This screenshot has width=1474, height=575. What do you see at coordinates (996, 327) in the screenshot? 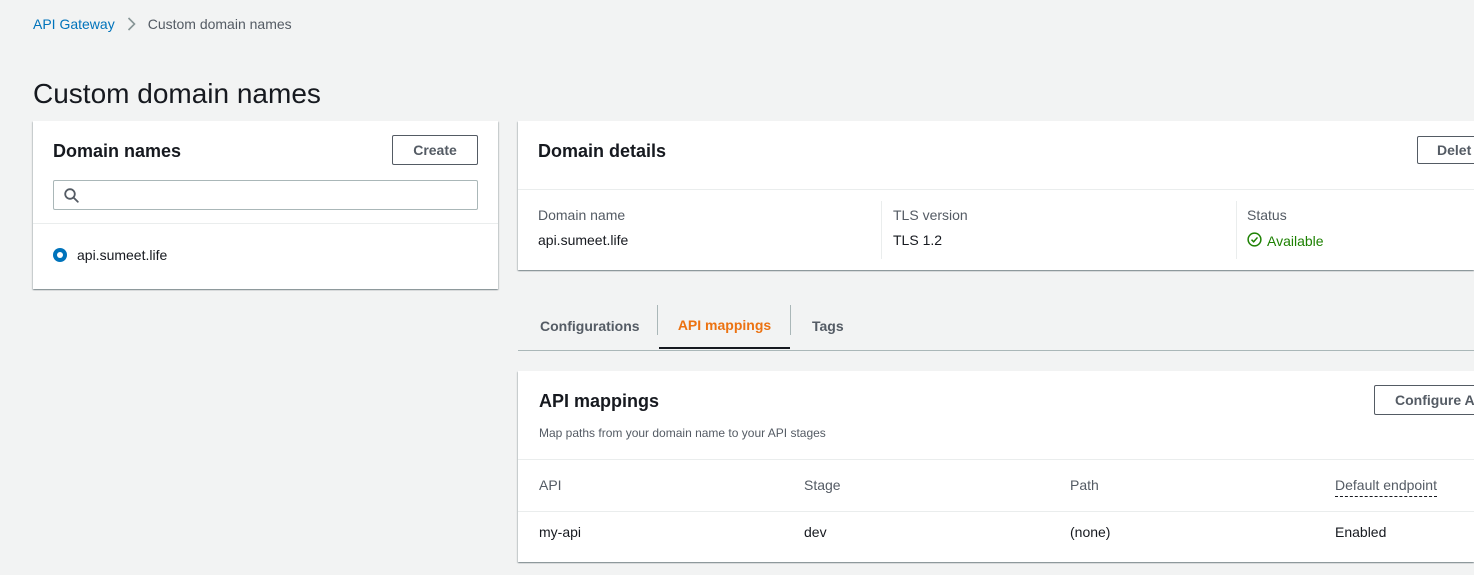
I see `tab-bar: Configurations API mappings Tags` at bounding box center [996, 327].